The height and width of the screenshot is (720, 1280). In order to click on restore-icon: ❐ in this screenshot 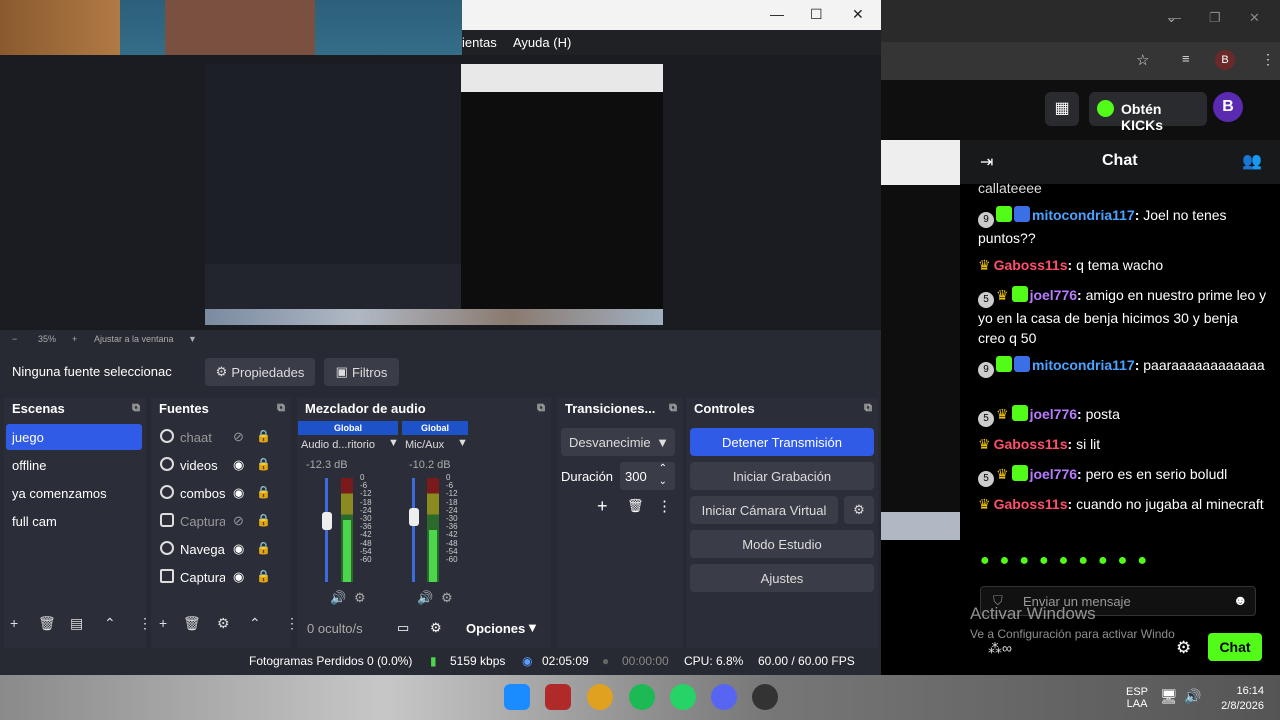, I will do `click(1215, 18)`.